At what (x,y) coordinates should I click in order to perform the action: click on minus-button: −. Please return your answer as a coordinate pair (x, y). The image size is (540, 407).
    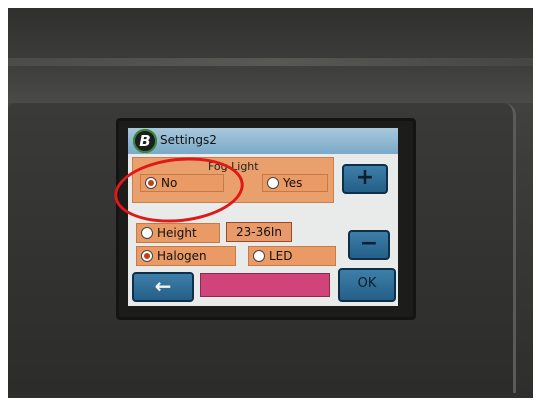
    Looking at the image, I should click on (369, 245).